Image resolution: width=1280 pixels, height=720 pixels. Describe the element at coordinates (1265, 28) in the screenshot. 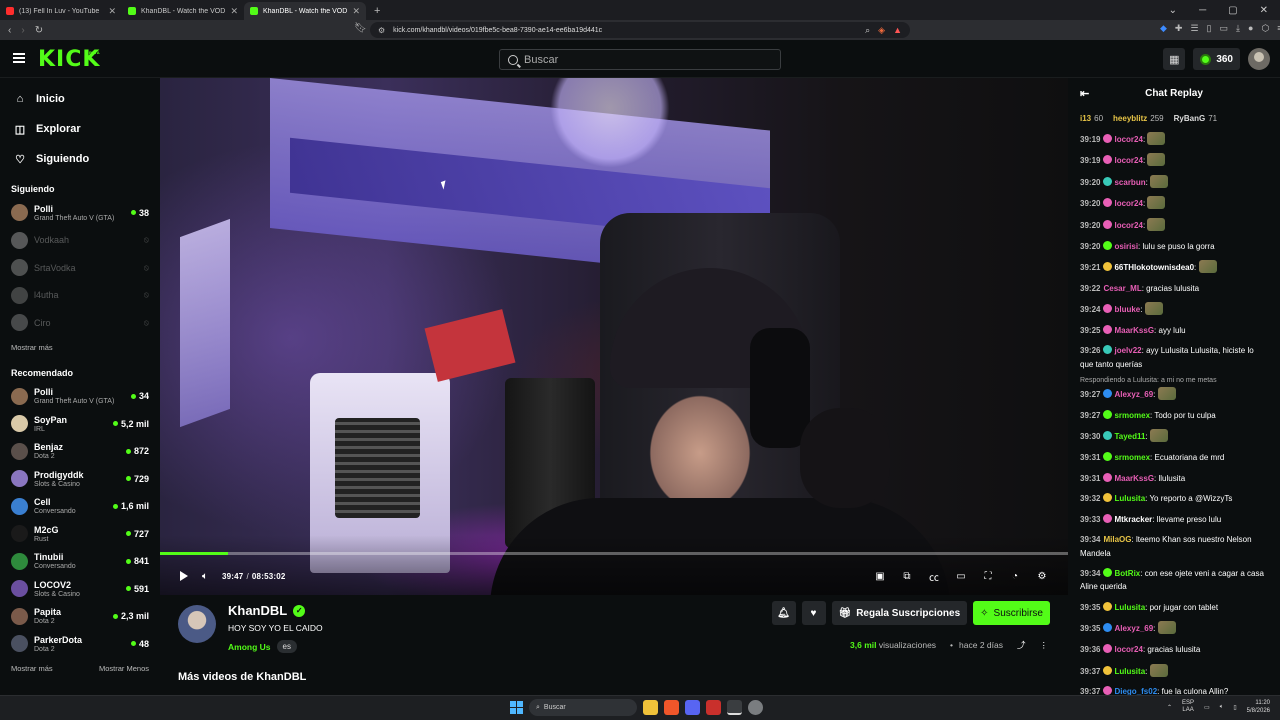

I see `vpn-icon: ⬡` at that location.